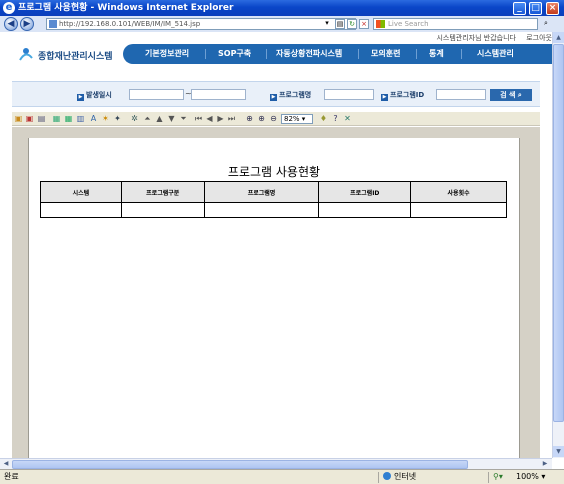 Image resolution: width=564 pixels, height=484 pixels. Describe the element at coordinates (558, 37) in the screenshot. I see `scroll-up-icon: ▲` at that location.